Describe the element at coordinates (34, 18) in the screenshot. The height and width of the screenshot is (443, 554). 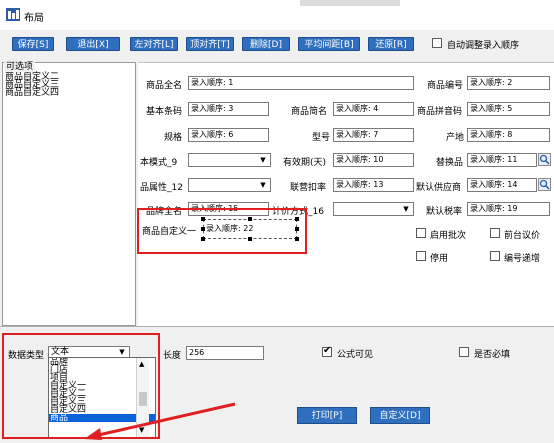
I see `window-title: 布局` at that location.